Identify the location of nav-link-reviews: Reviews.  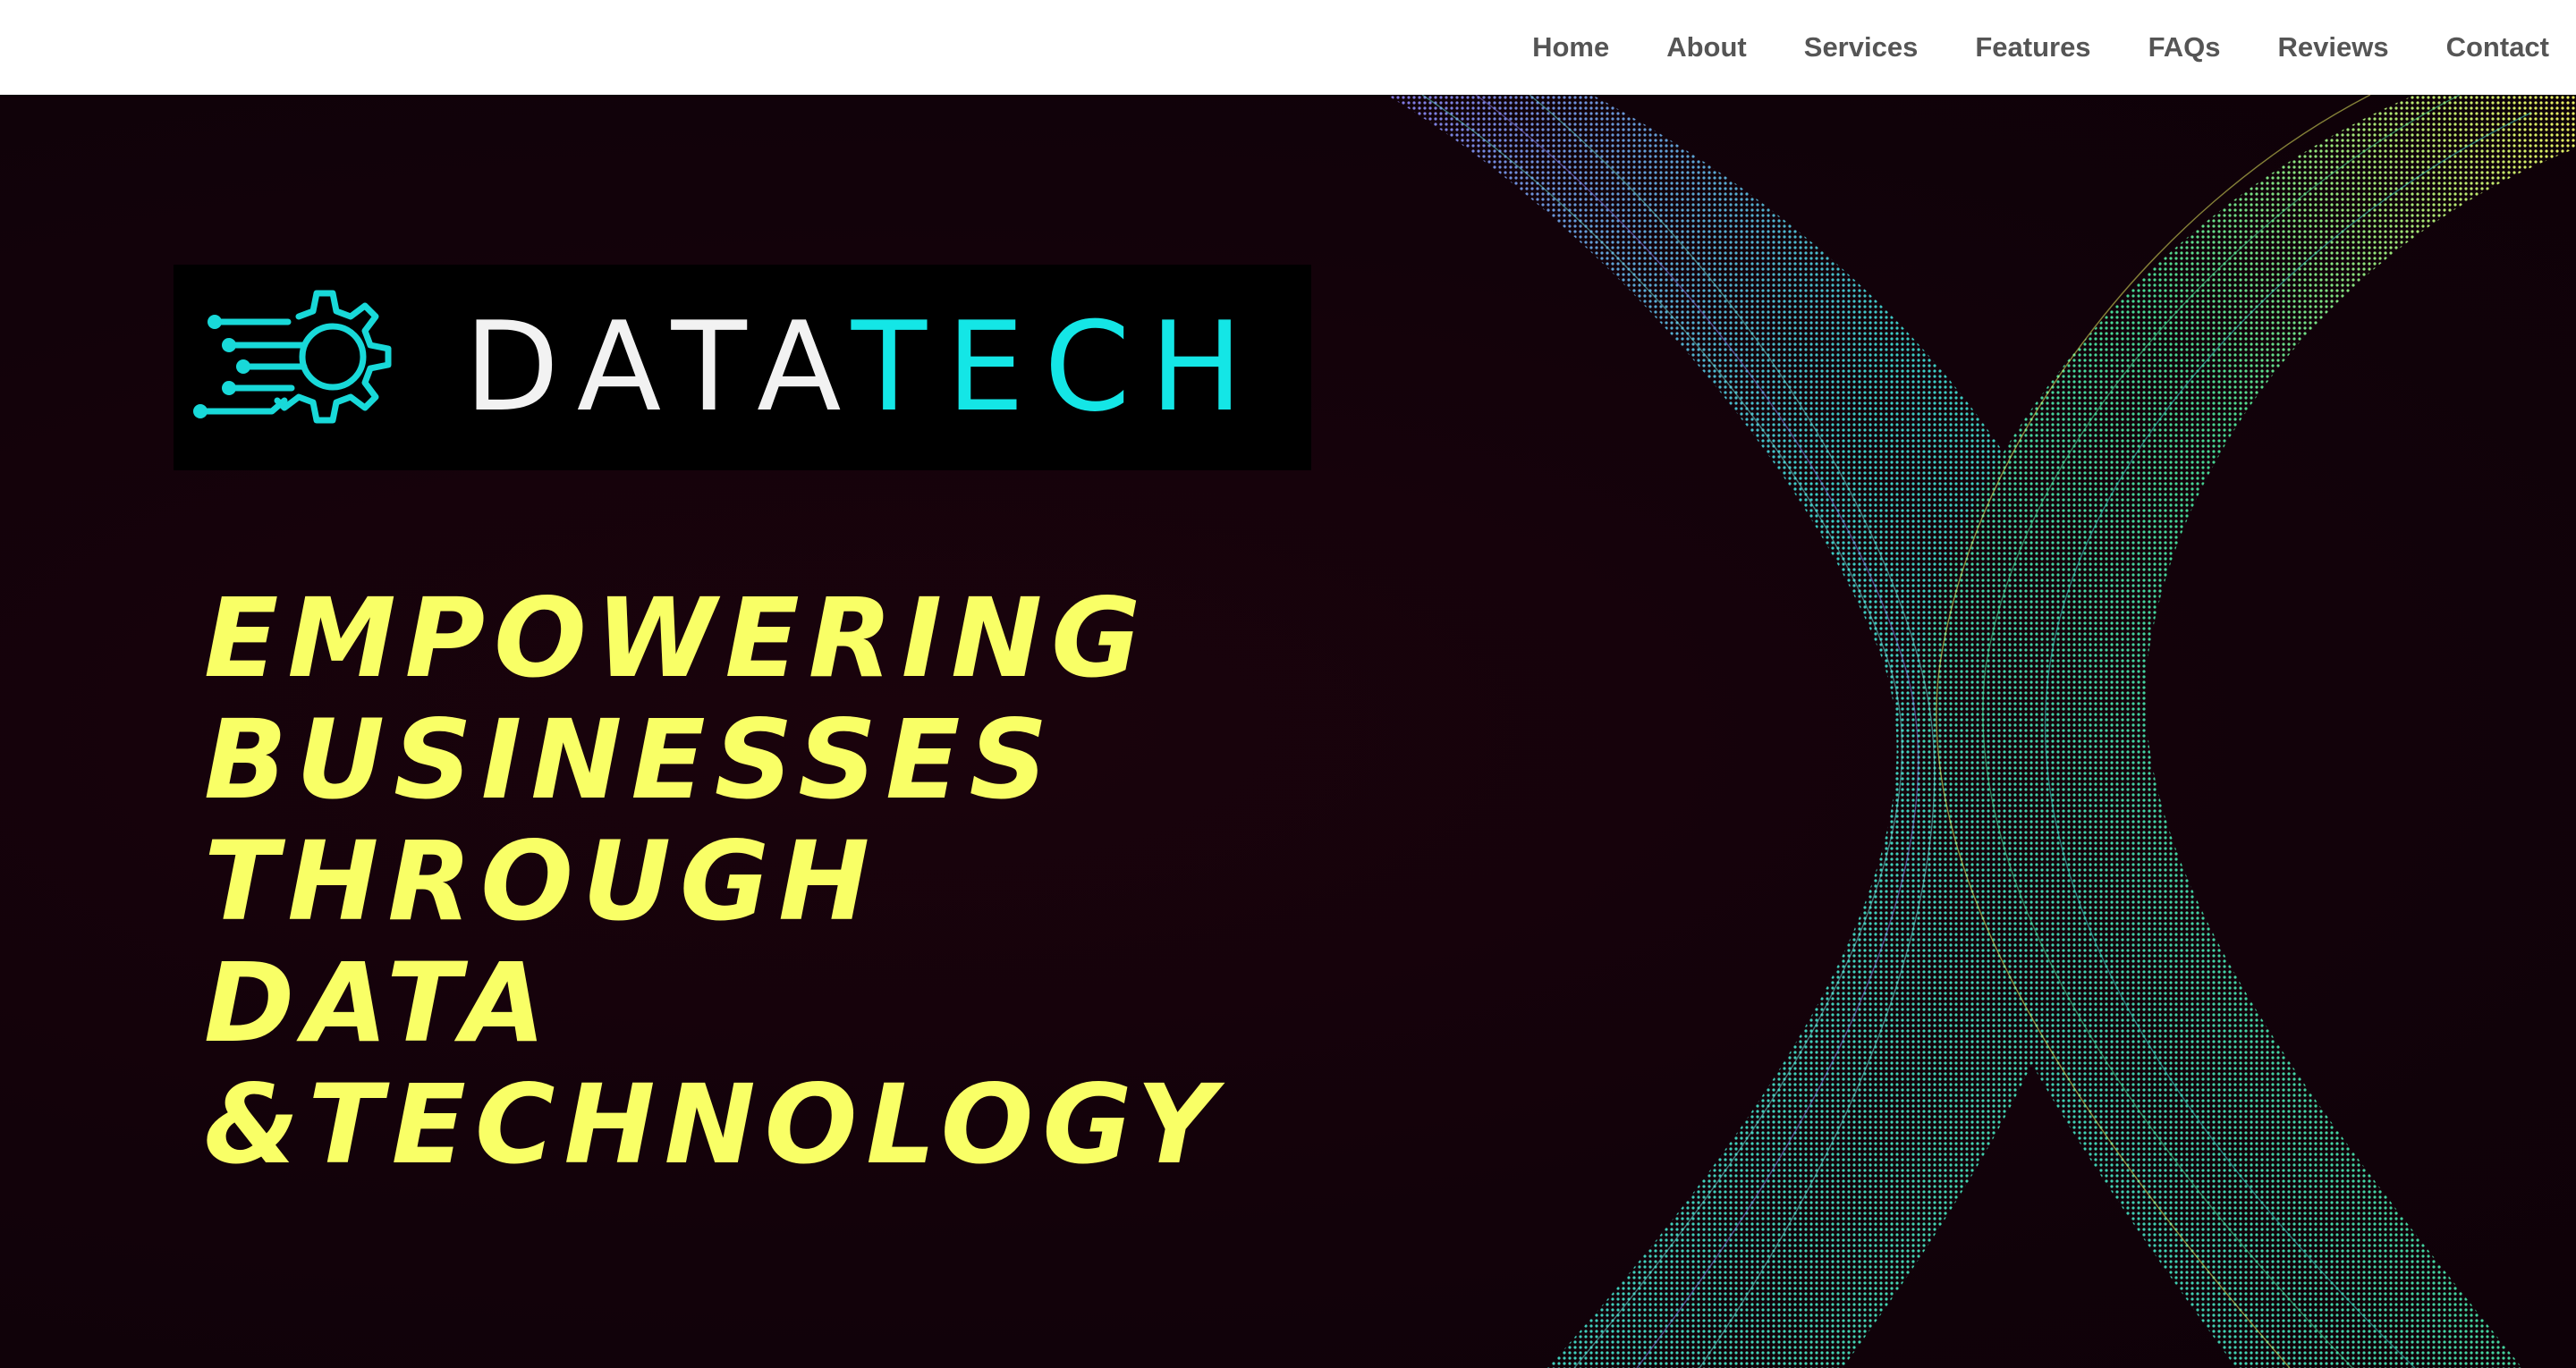
(2333, 47).